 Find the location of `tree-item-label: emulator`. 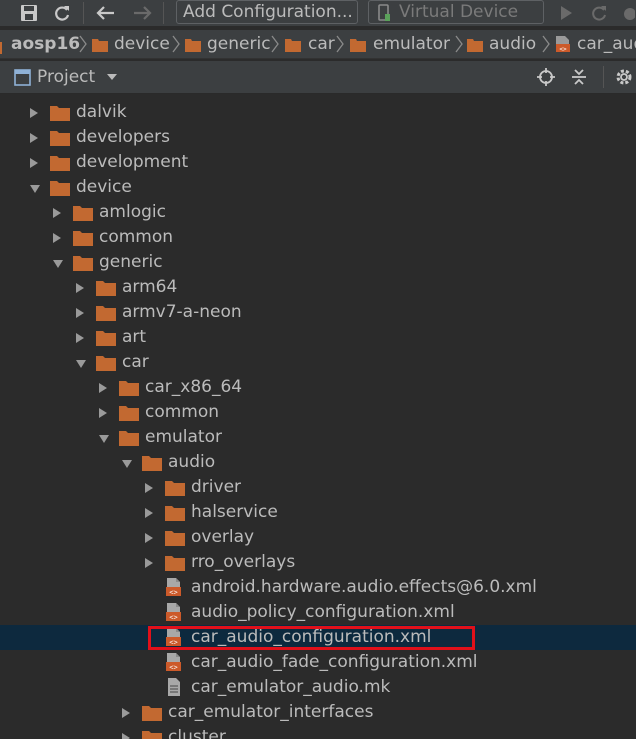

tree-item-label: emulator is located at coordinates (183, 437).